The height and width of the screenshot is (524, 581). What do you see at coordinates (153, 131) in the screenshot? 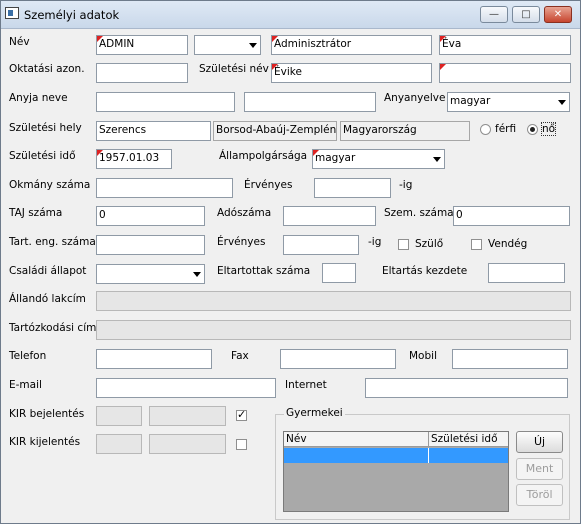
I see `birth-city-field: Szerencs` at bounding box center [153, 131].